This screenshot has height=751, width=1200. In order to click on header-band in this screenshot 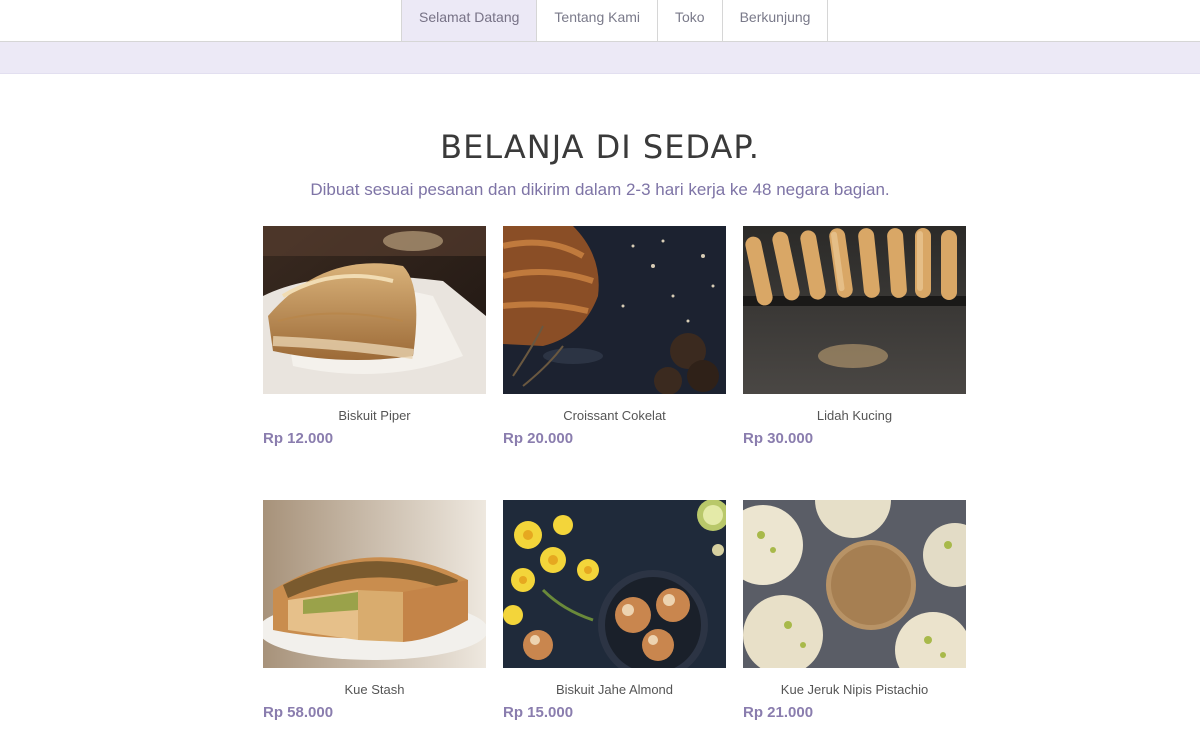, I will do `click(600, 58)`.